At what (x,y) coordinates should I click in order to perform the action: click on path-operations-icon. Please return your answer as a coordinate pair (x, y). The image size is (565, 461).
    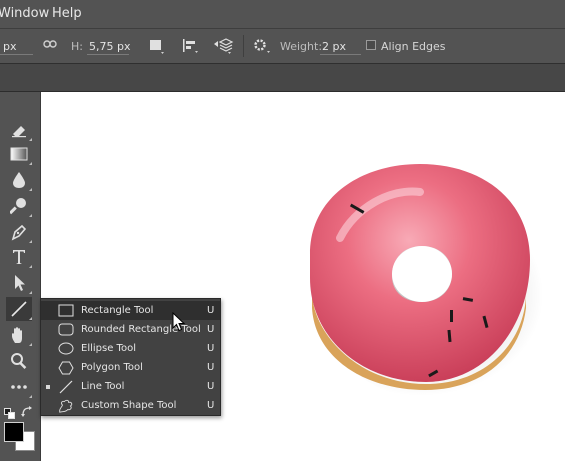
    Looking at the image, I should click on (159, 48).